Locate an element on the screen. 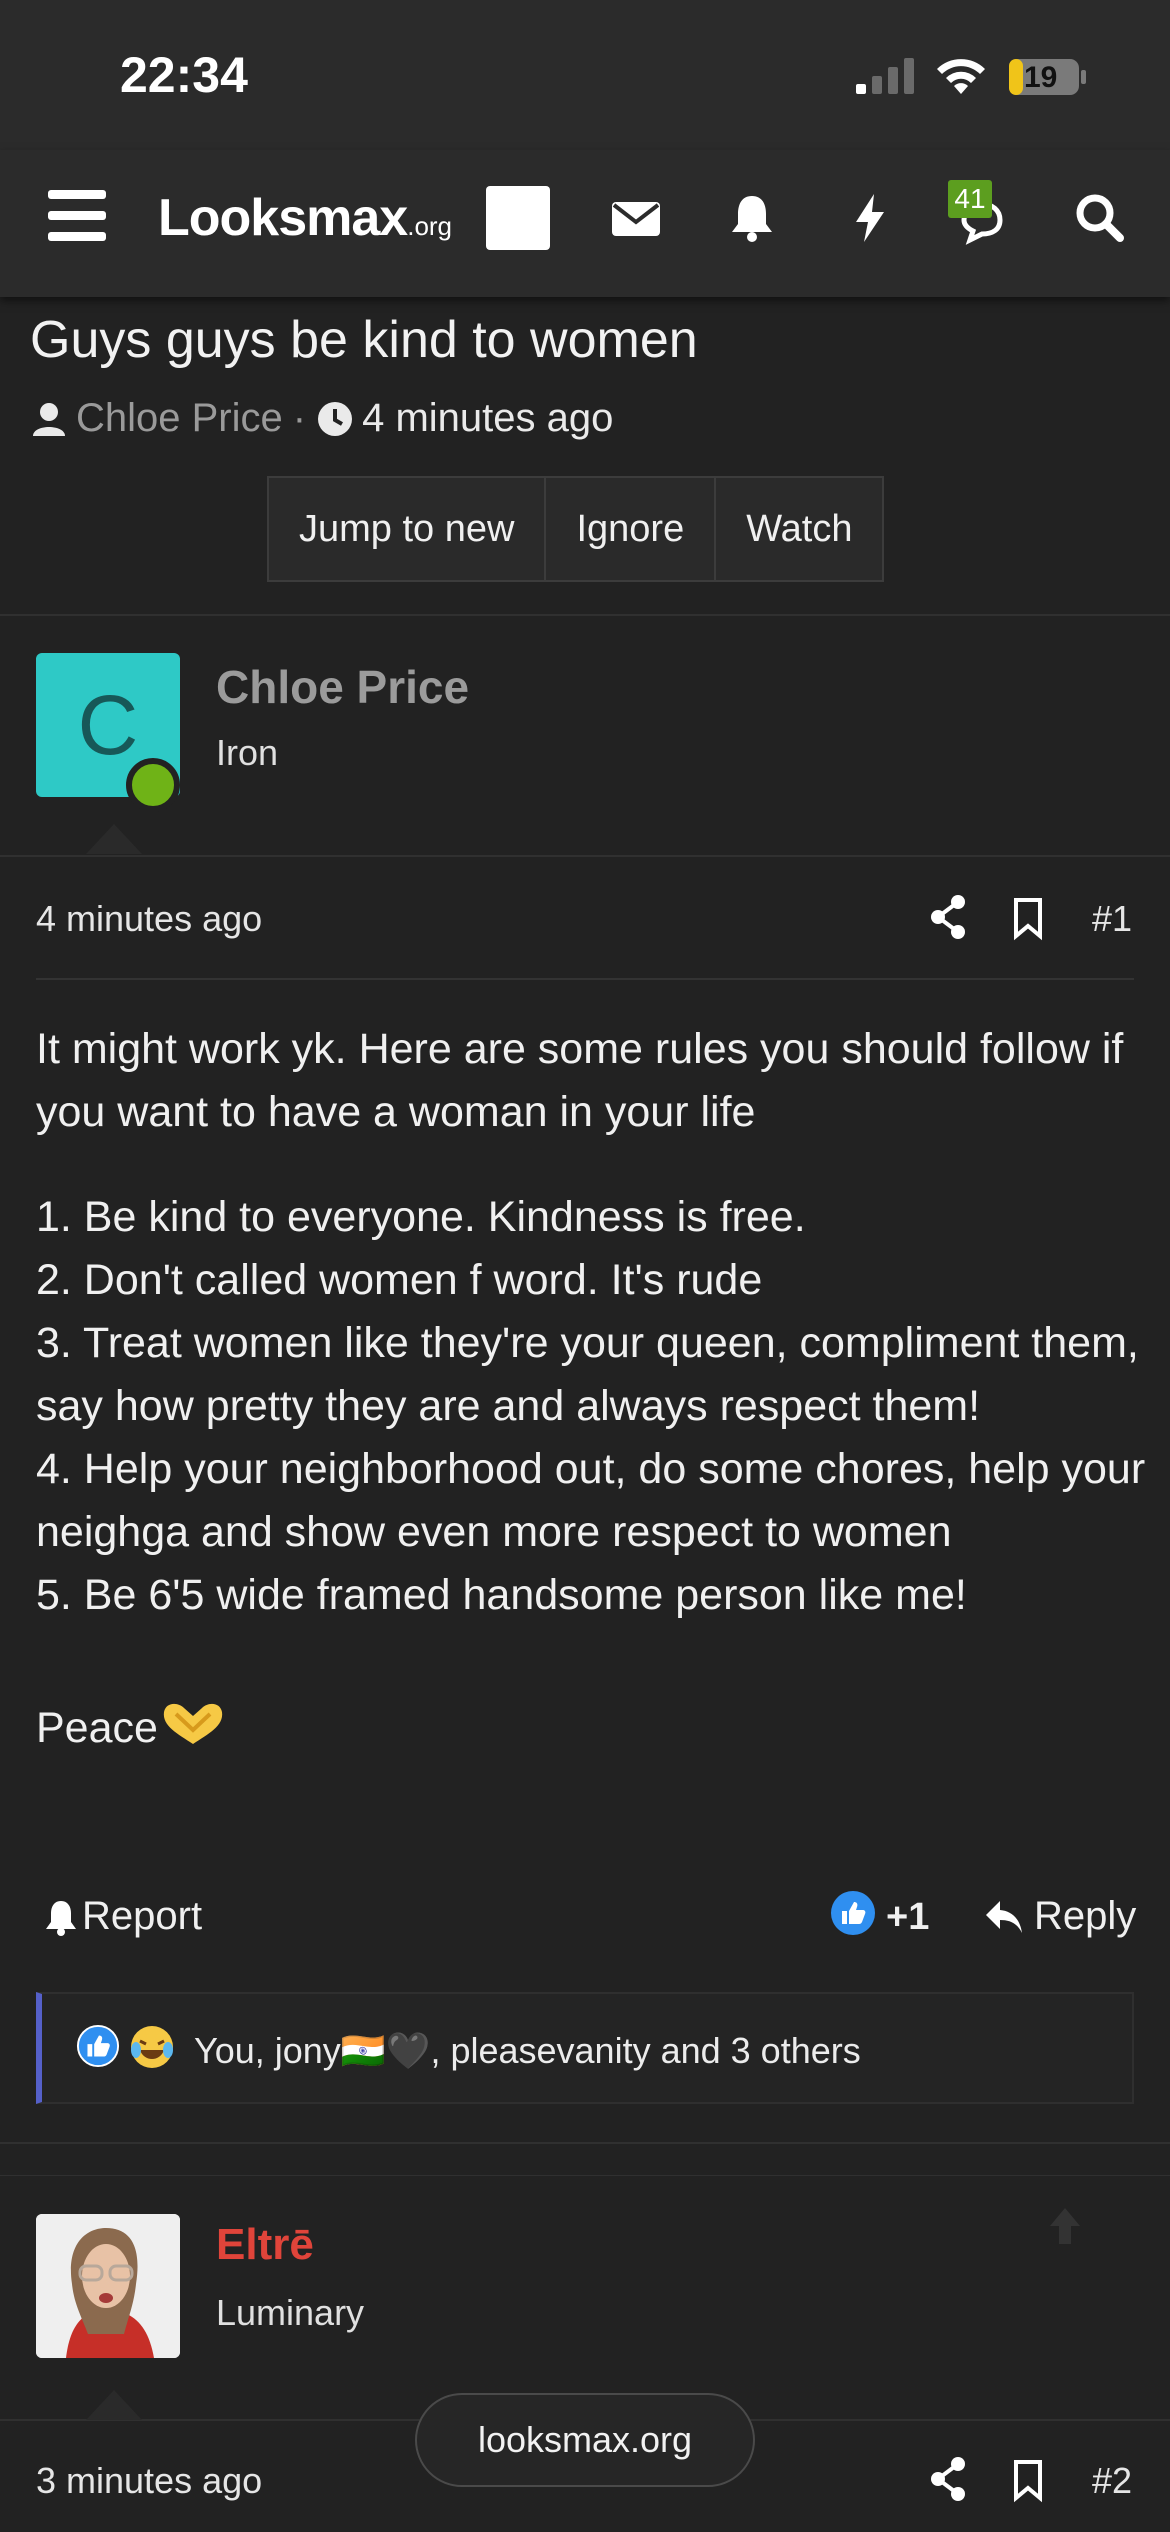 The height and width of the screenshot is (2532, 1170). thread-meta: Chloe Price · 4 minutes ago is located at coordinates (321, 418).